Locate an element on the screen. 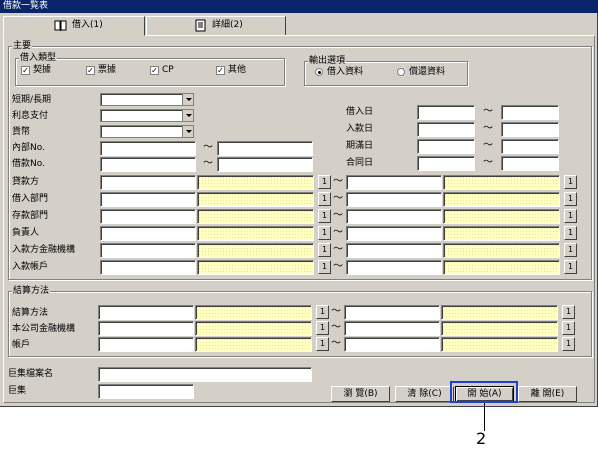  person-code-from is located at coordinates (148, 233).